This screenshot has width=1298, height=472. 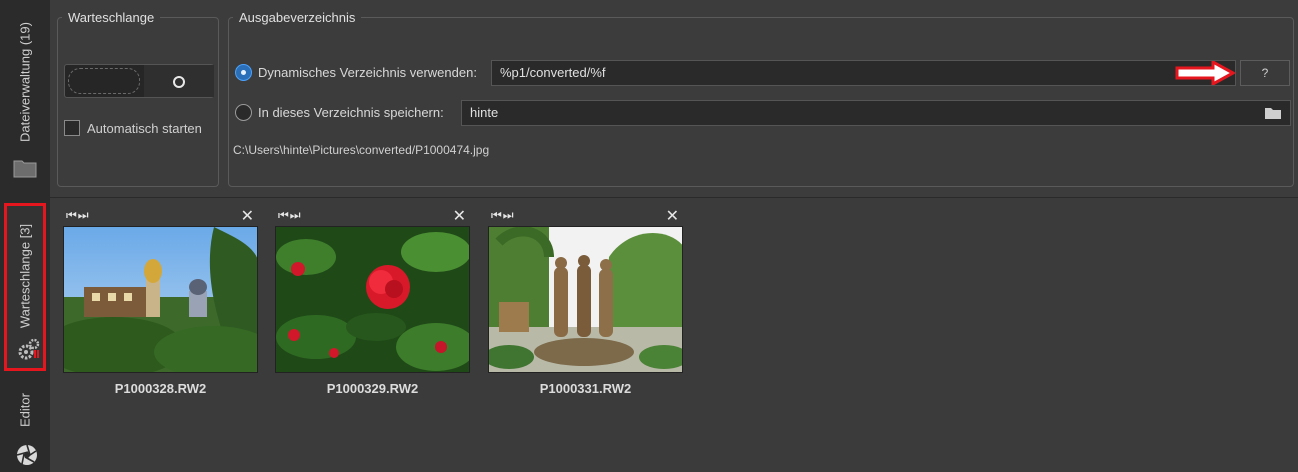 I want to click on autostart-row: Automatisch starten, so click(x=133, y=128).